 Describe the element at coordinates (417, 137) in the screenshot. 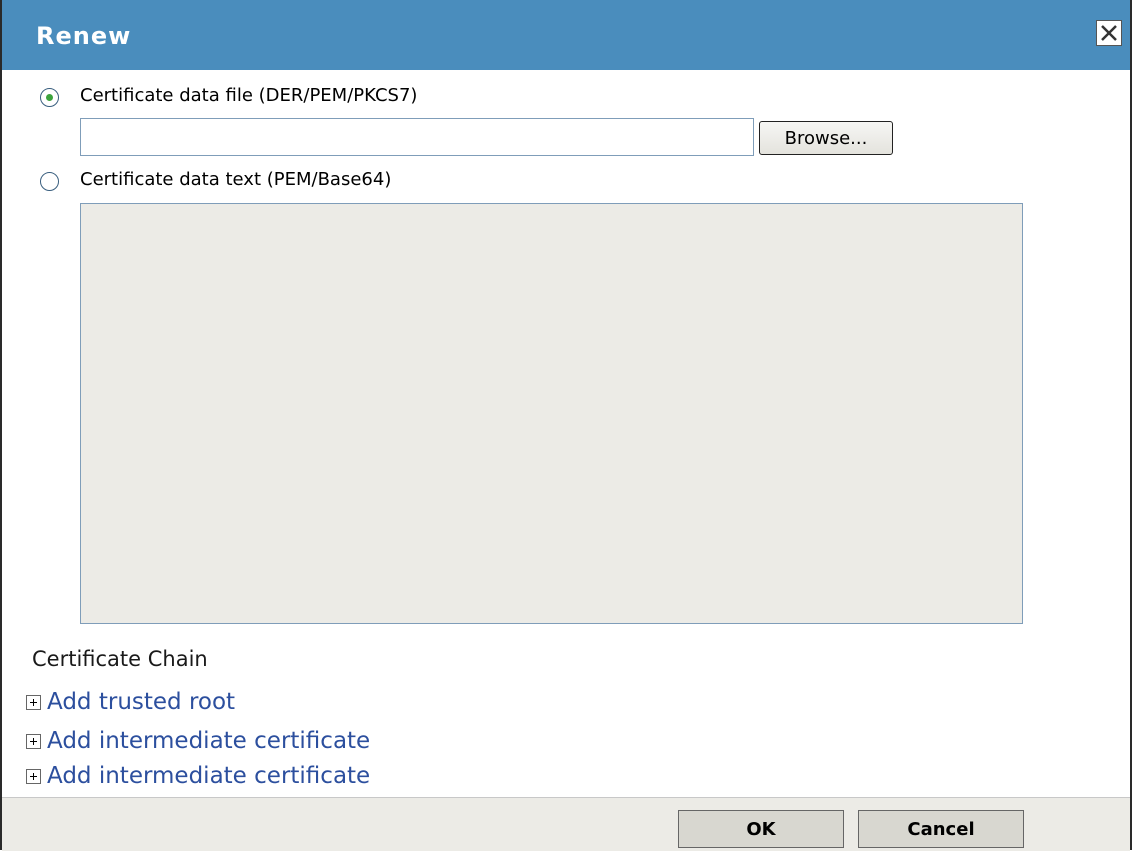

I see `certificate-file-input` at that location.